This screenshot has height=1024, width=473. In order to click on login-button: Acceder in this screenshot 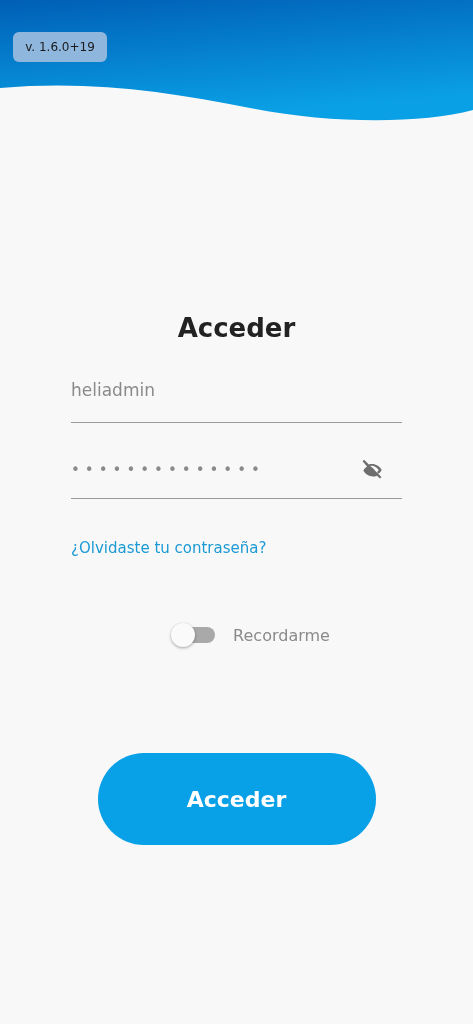, I will do `click(236, 799)`.